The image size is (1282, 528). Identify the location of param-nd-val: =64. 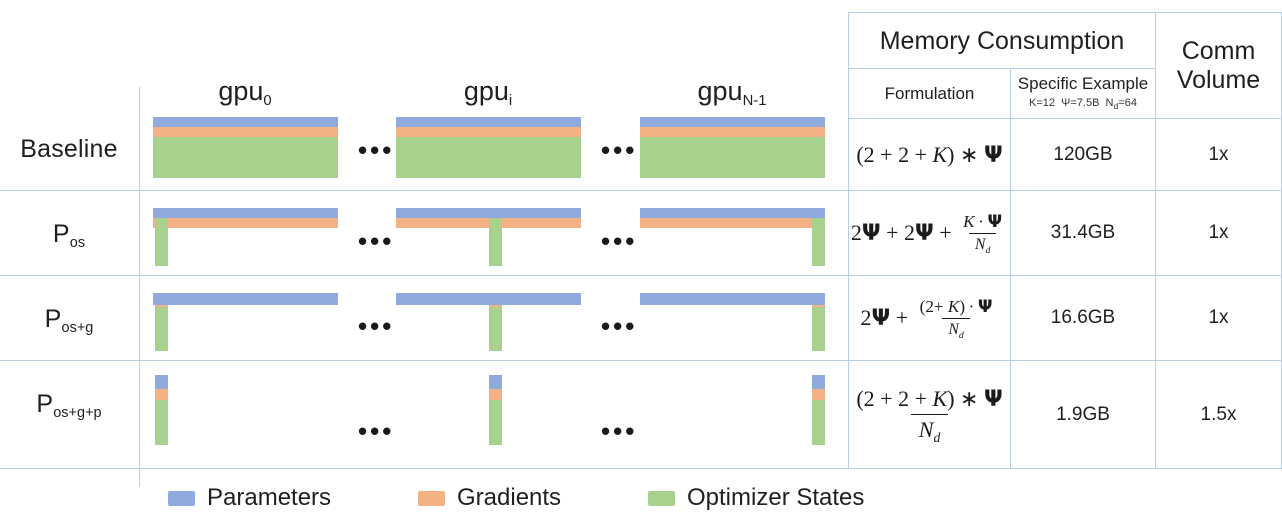
(1127, 103).